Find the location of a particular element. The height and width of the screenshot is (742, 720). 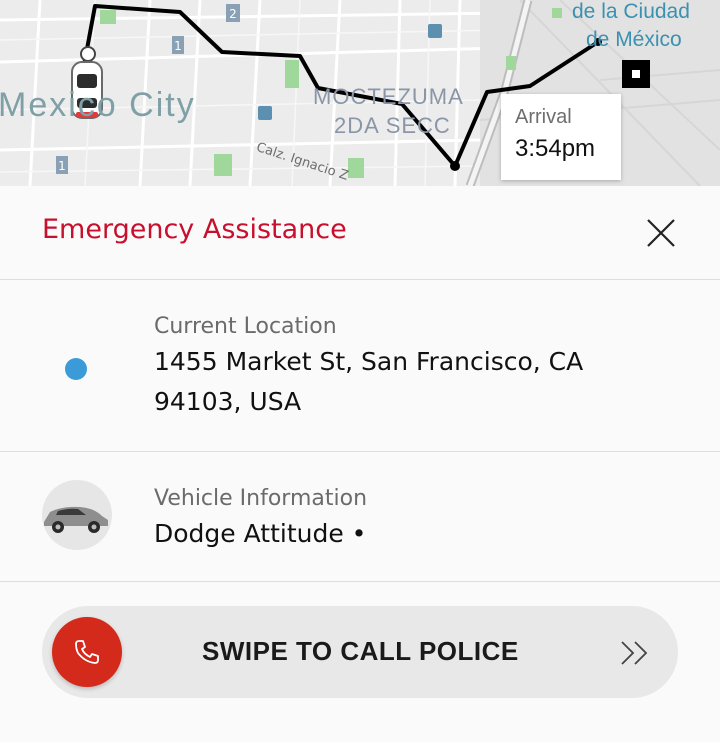

current-location-label: Current Location is located at coordinates (245, 326).